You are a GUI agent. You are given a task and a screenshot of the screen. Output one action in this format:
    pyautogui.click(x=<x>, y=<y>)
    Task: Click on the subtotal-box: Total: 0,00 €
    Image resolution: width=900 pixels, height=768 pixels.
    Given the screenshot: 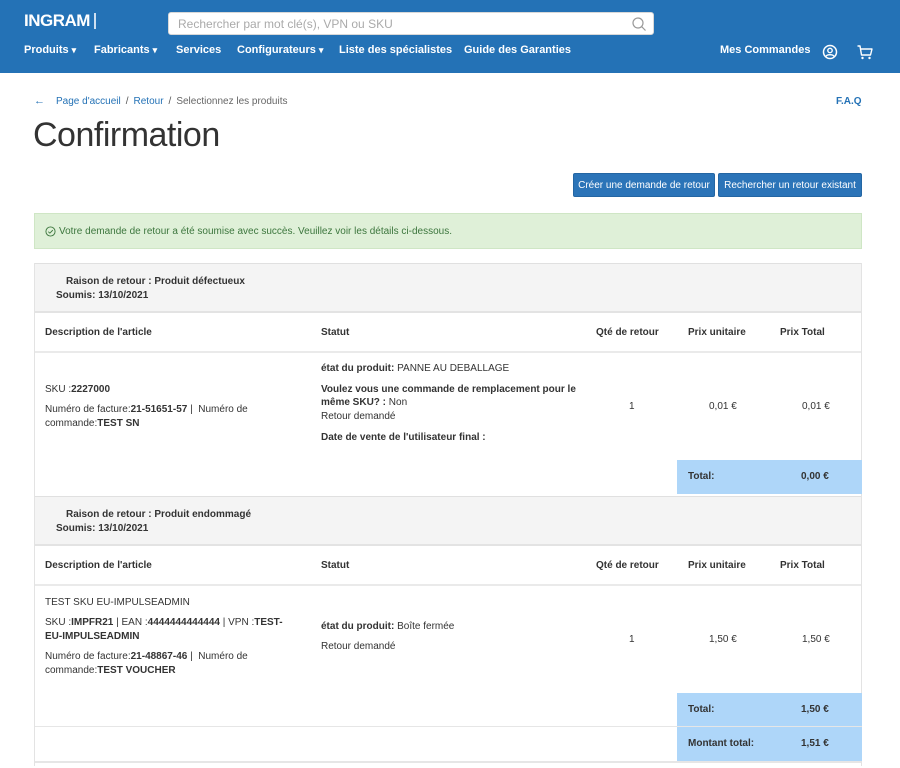 What is the action you would take?
    pyautogui.click(x=769, y=477)
    